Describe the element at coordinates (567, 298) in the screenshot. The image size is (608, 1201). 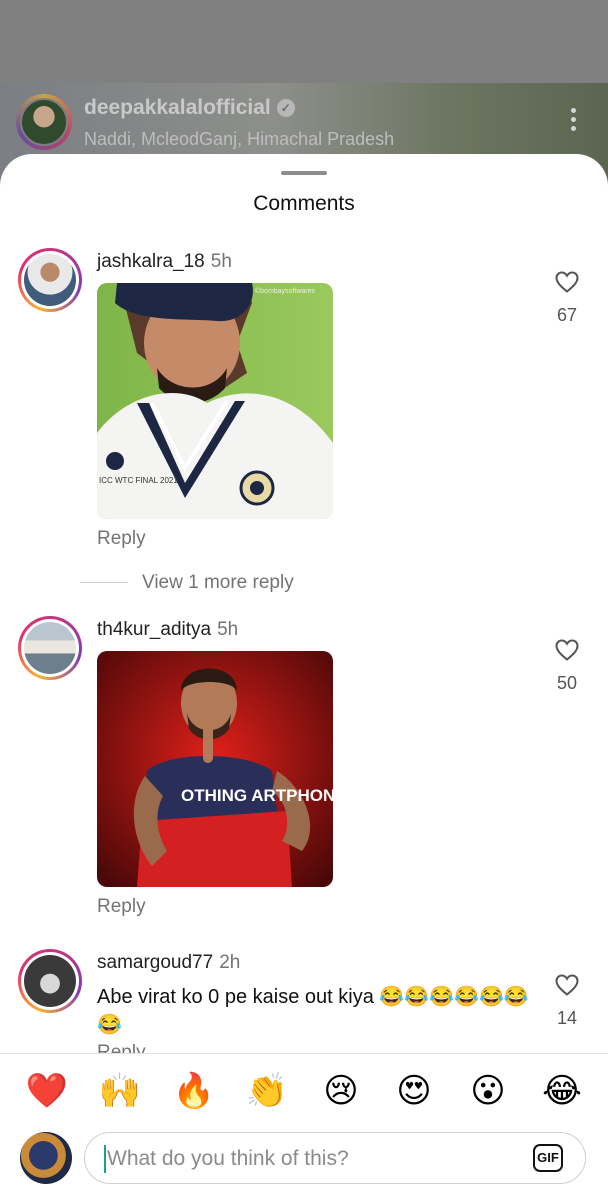
I see `like-button: 67` at that location.